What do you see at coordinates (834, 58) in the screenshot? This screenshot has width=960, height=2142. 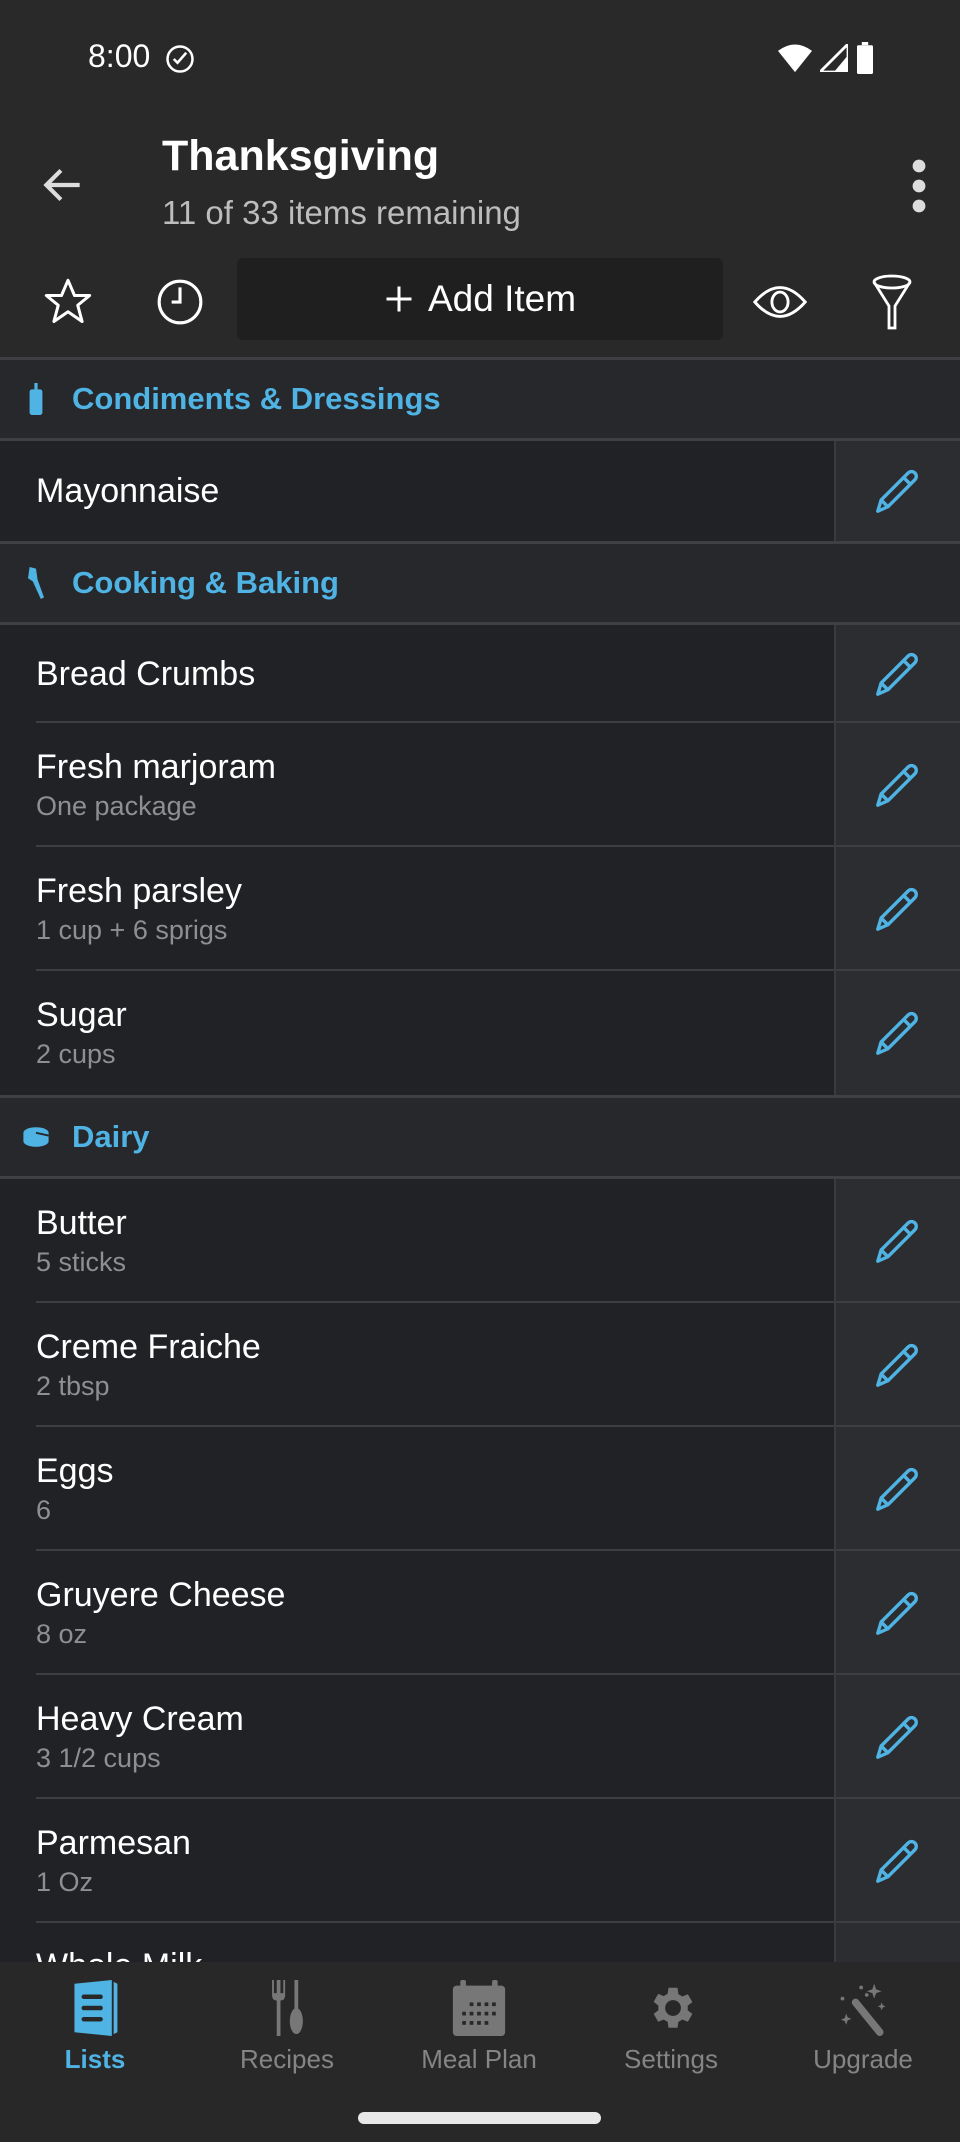 I see `signal-icon` at bounding box center [834, 58].